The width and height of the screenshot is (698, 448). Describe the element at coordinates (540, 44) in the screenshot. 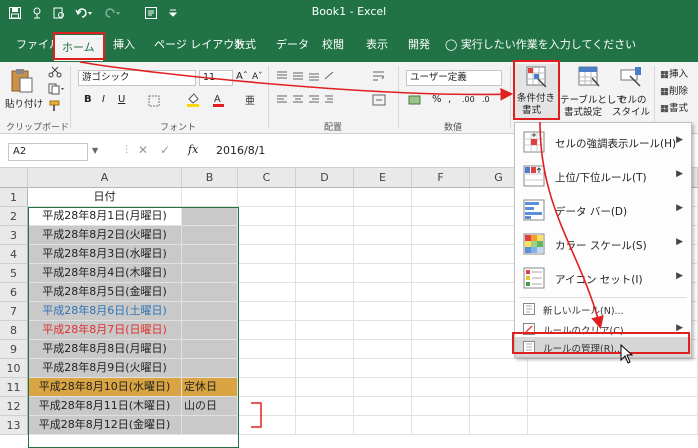

I see `tell-me-box: ◯ 実行したい作業を入力してください` at that location.